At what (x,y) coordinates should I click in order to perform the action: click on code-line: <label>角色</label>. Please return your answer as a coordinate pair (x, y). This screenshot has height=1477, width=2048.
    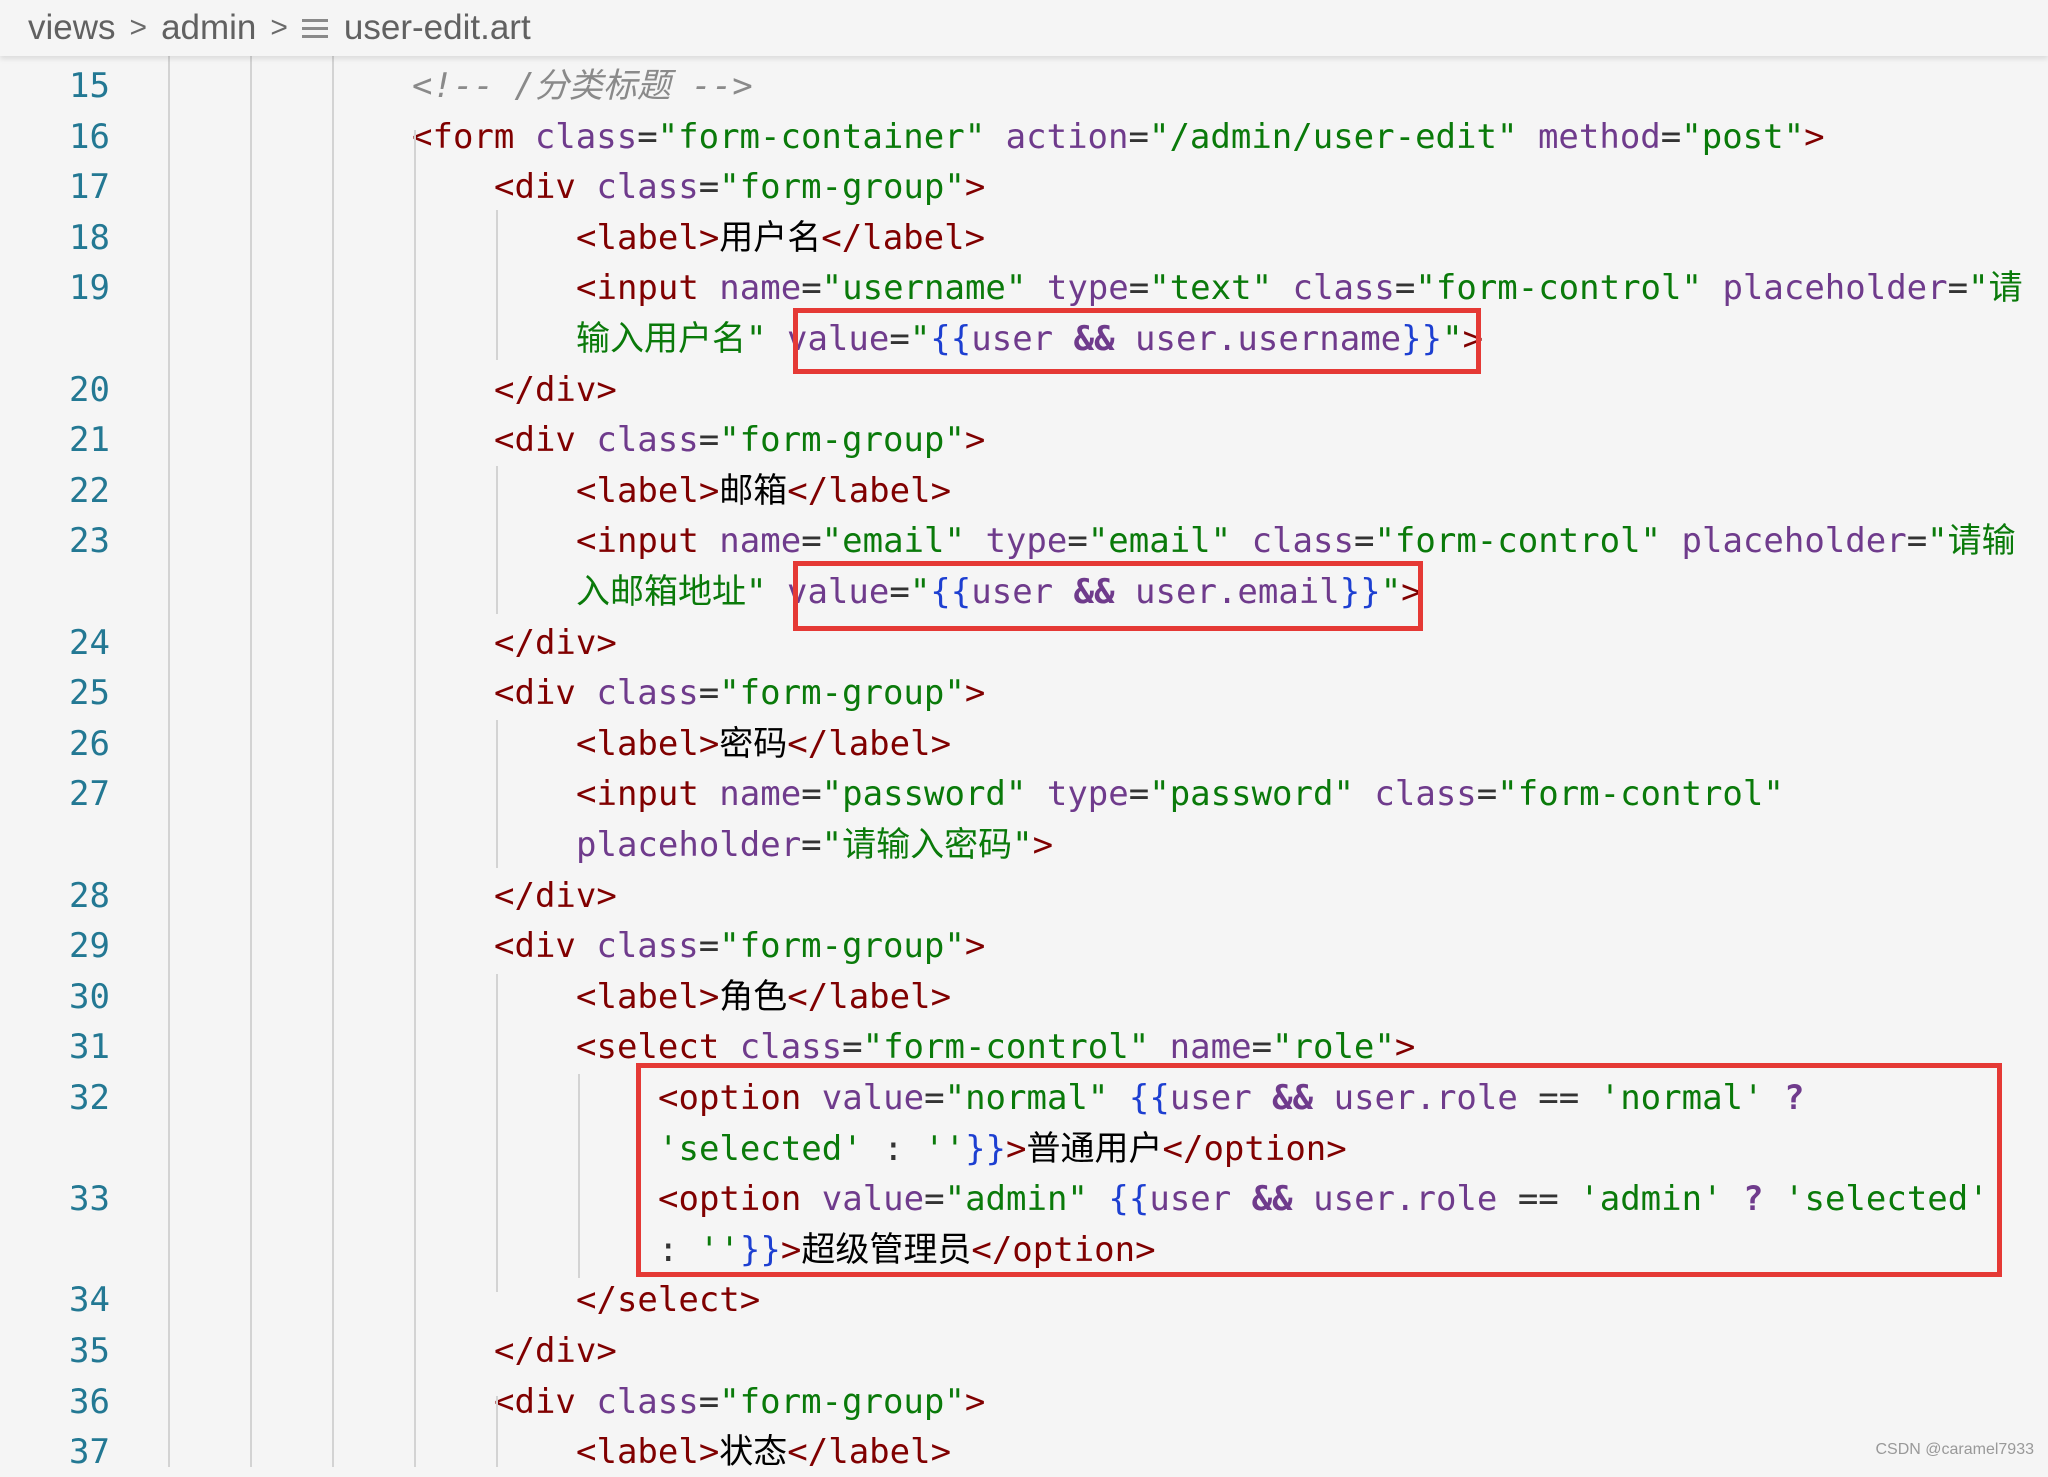
    Looking at the image, I should click on (763, 997).